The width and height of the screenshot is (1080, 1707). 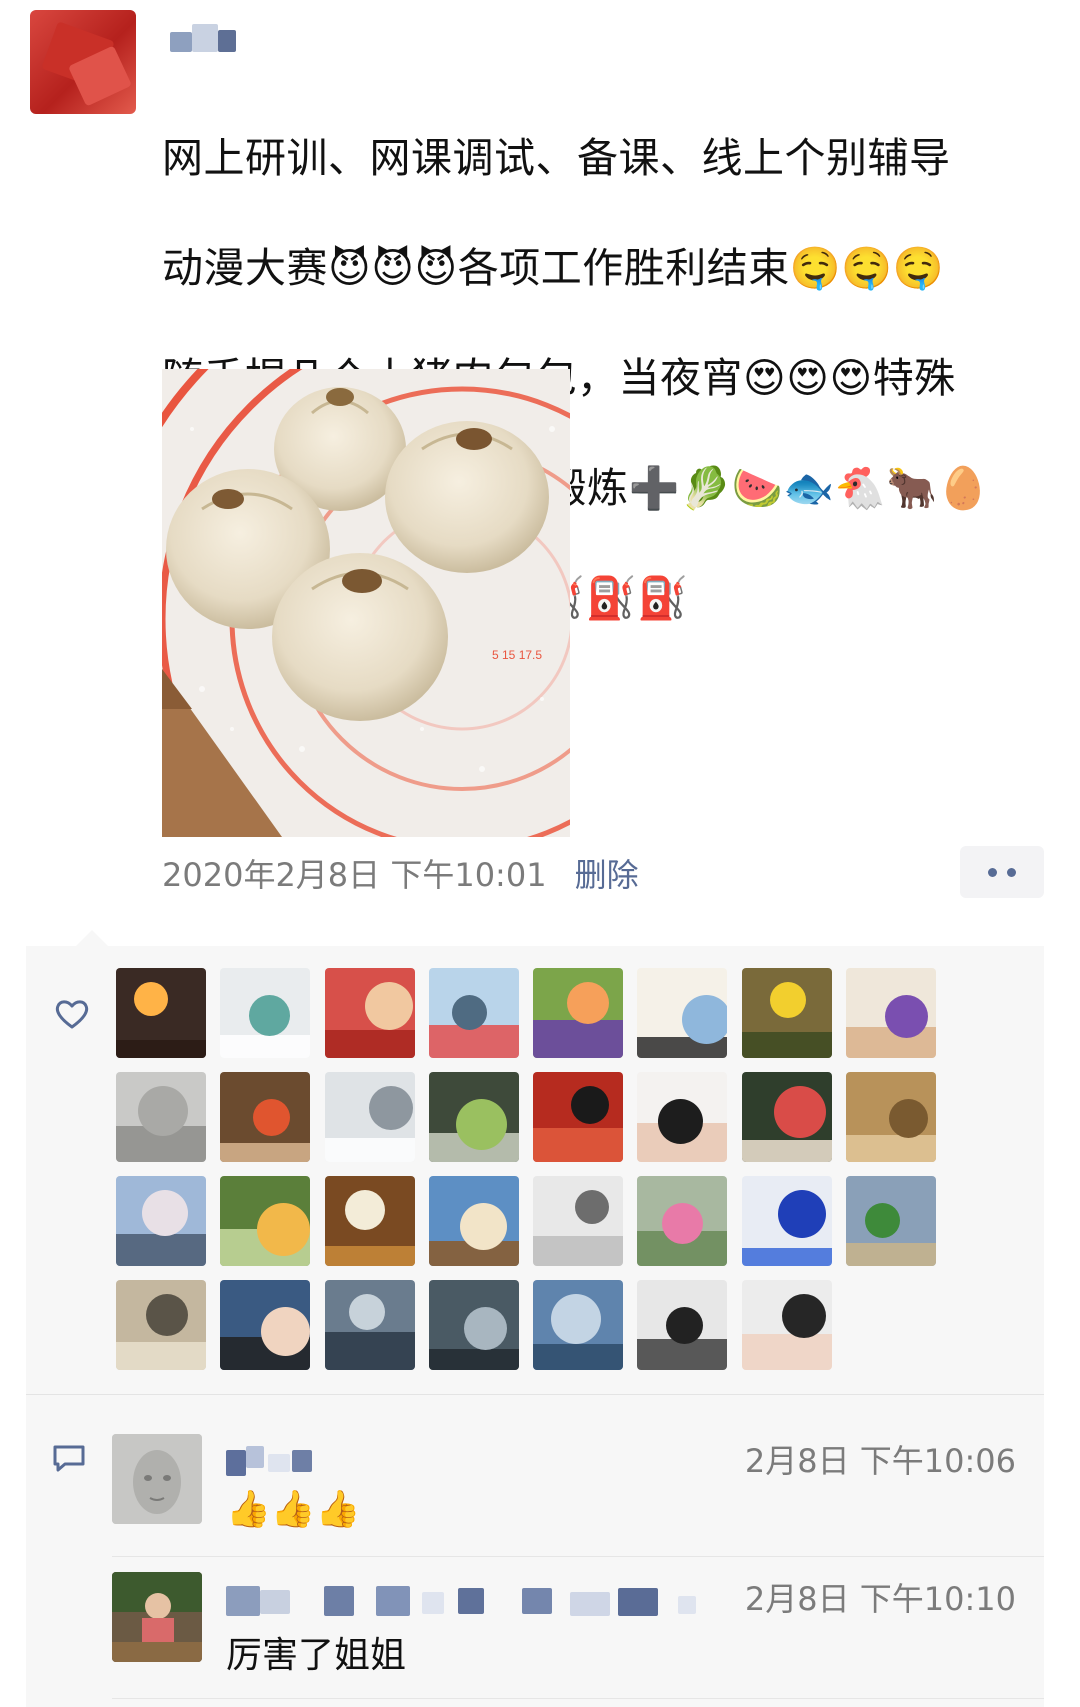 What do you see at coordinates (578, 1494) in the screenshot?
I see `comment-item: 2月8日 下午10:06 👍👍👍` at bounding box center [578, 1494].